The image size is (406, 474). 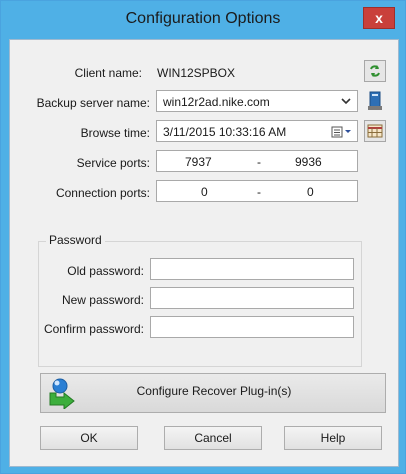 I want to click on configure-recover-plugins-button: Configure Recover Plug-in(s), so click(x=213, y=393).